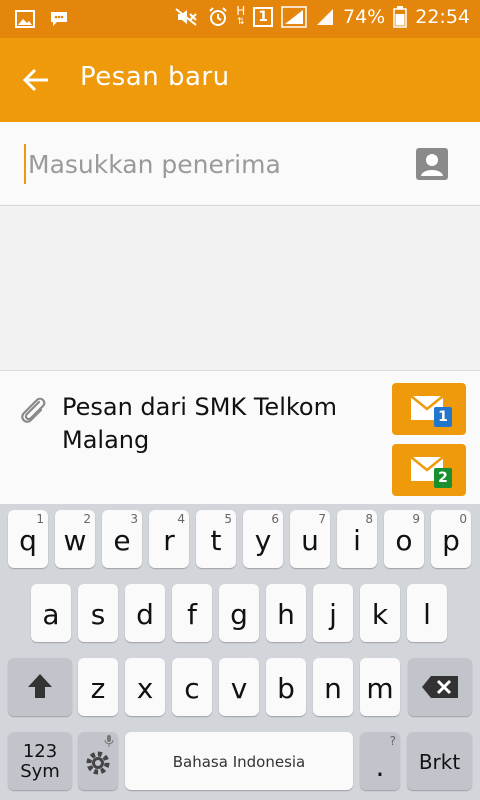 The image size is (480, 800). Describe the element at coordinates (442, 17) in the screenshot. I see `clock: 22:54` at that location.